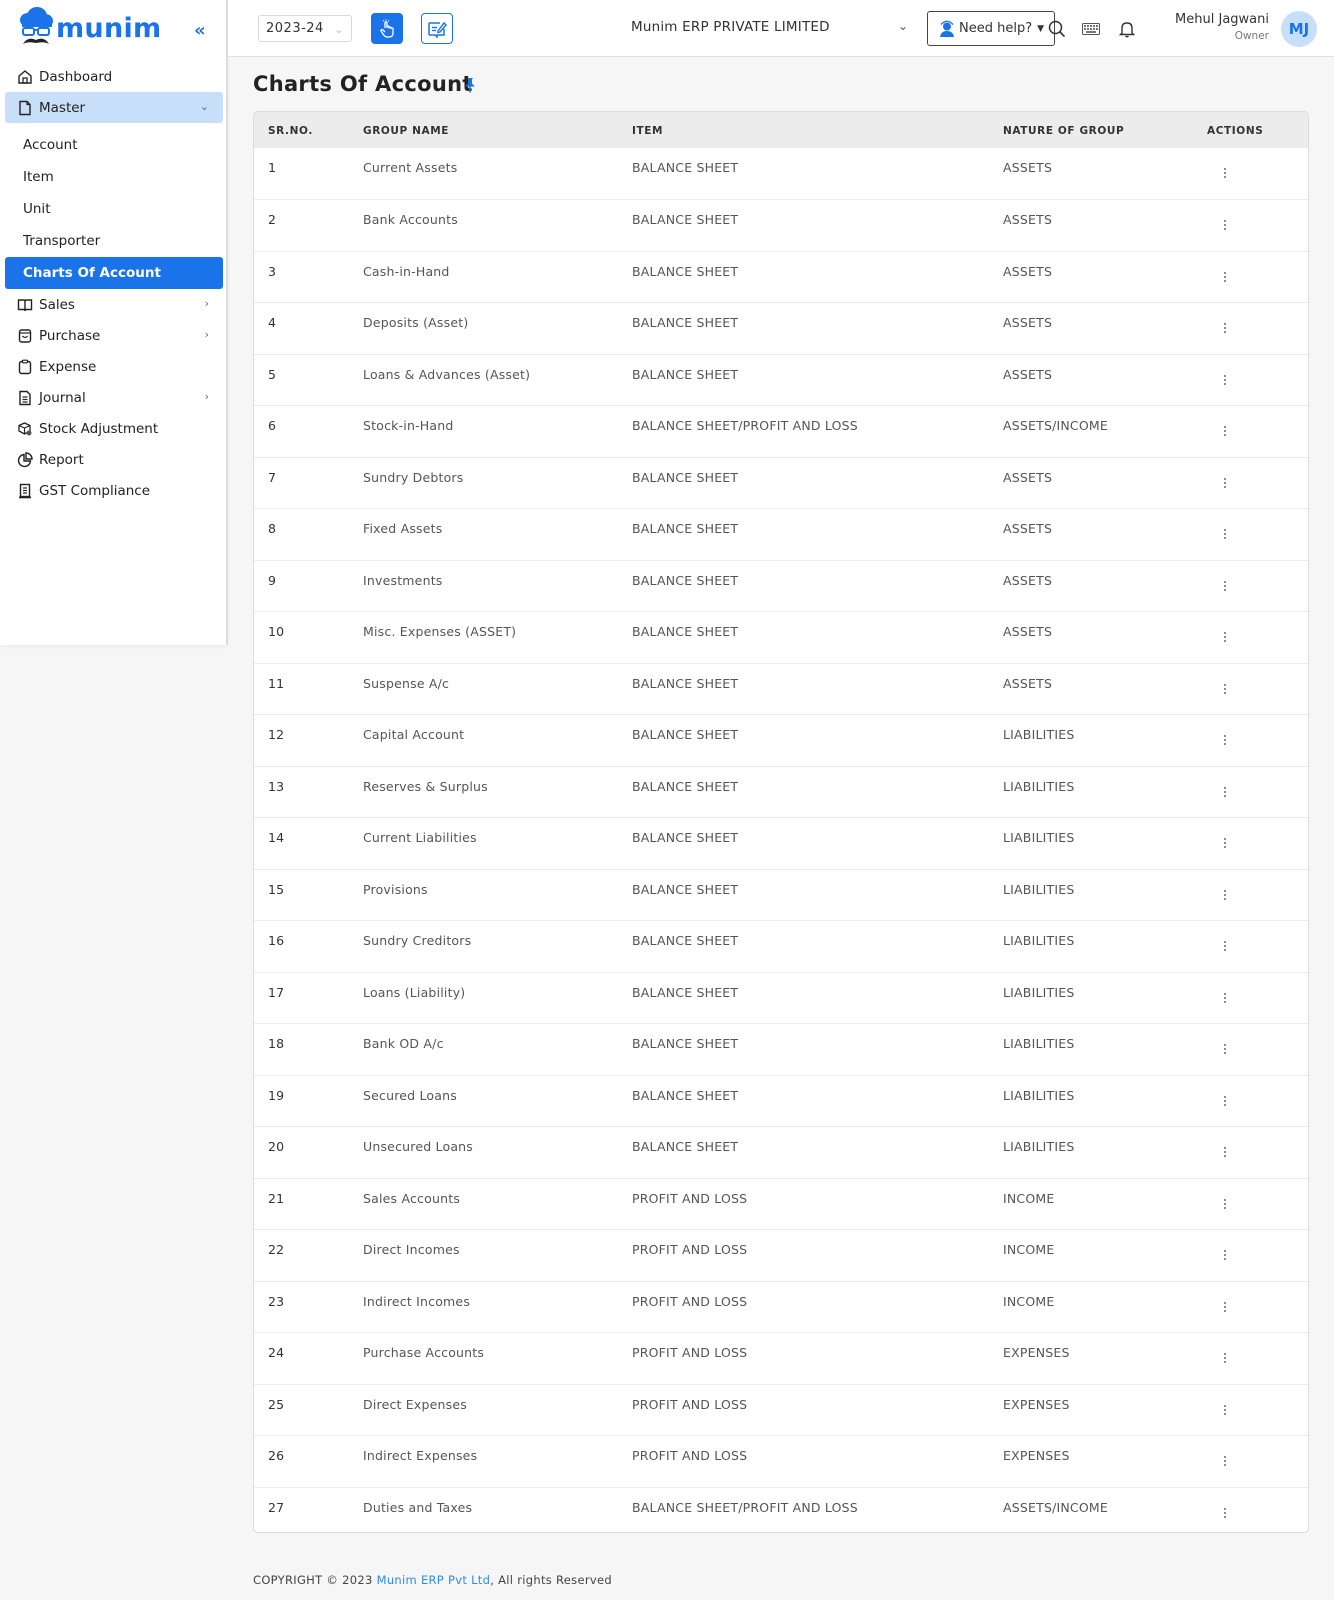 This screenshot has width=1334, height=1600. What do you see at coordinates (781, 1204) in the screenshot?
I see `table-row: 21 Sales Accounts PROFIT AND LOSS INCOME` at bounding box center [781, 1204].